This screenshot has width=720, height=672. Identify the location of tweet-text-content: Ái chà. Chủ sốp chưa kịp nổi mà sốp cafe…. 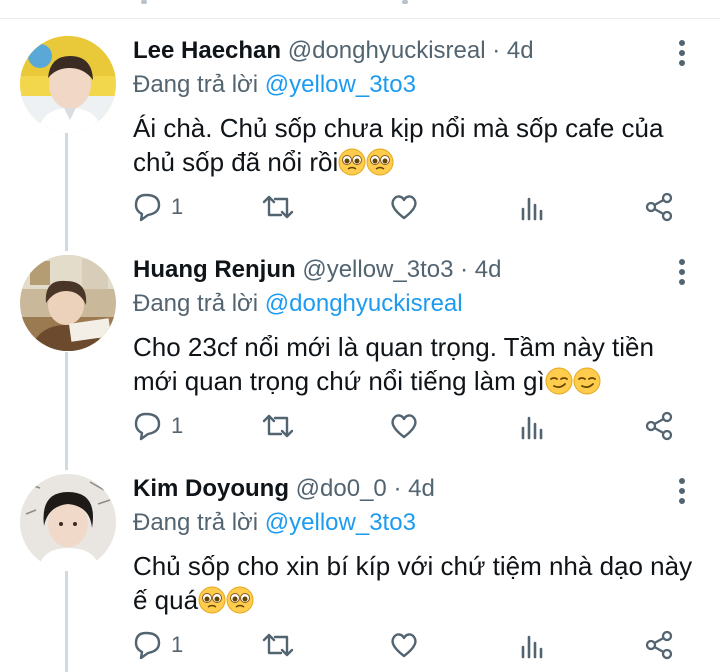
(398, 145).